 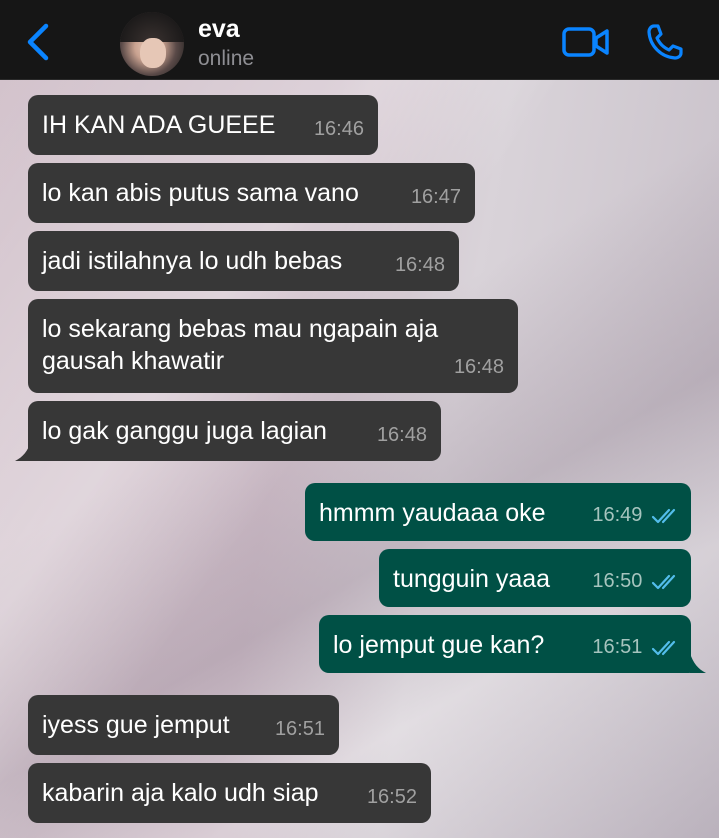 What do you see at coordinates (23, 451) in the screenshot?
I see `bubble-tail-incoming` at bounding box center [23, 451].